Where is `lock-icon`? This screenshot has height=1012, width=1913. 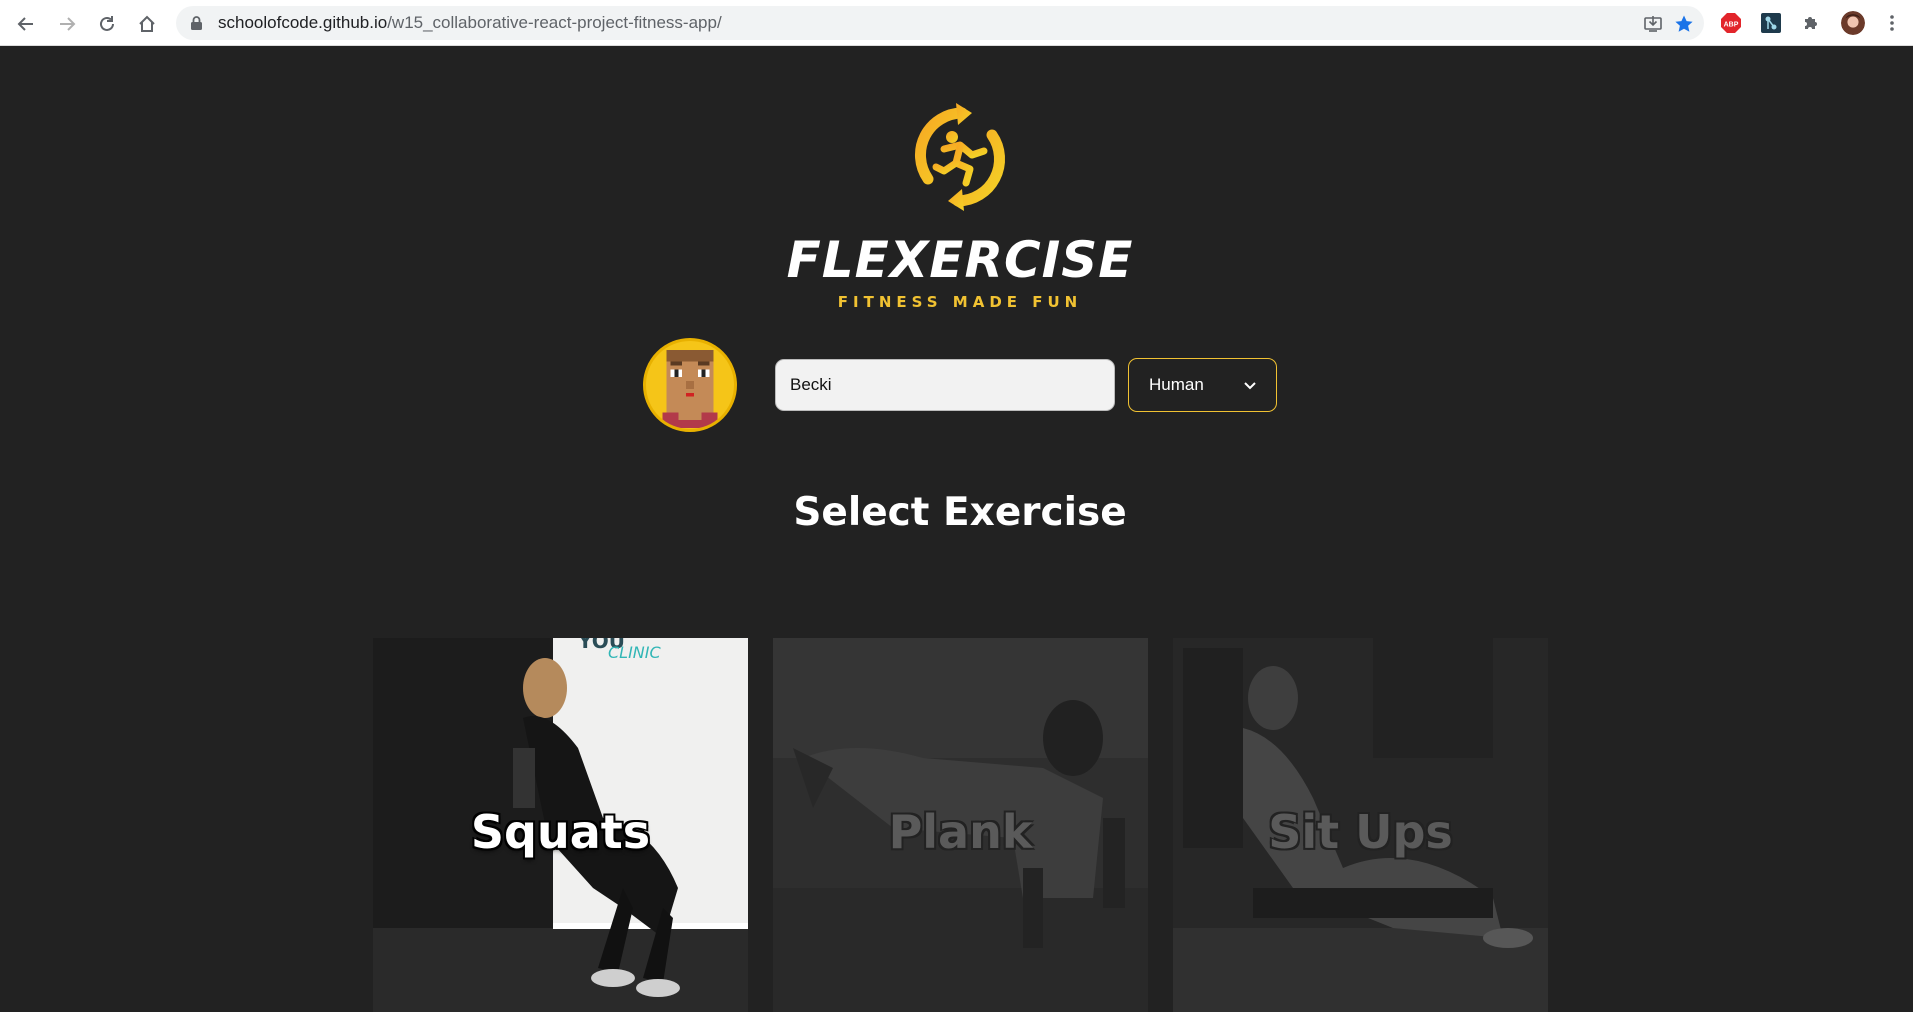
lock-icon is located at coordinates (196, 25).